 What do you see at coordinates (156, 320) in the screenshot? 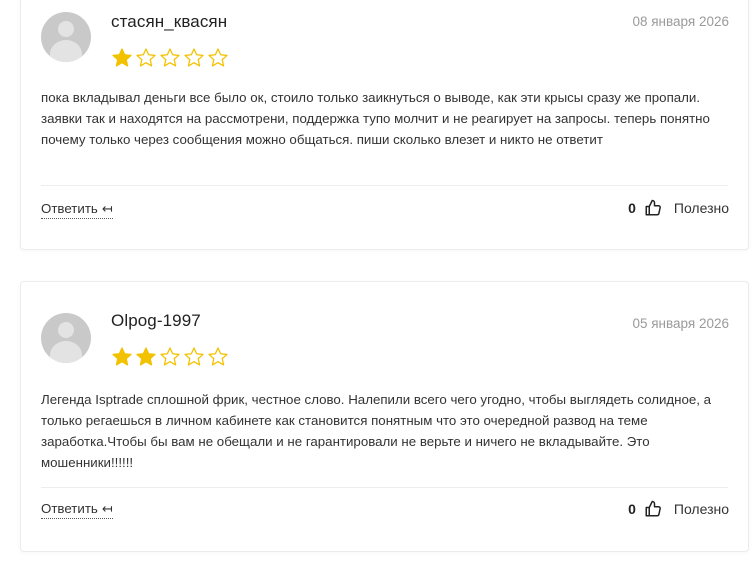
I see `review-author: Olpog-1997` at bounding box center [156, 320].